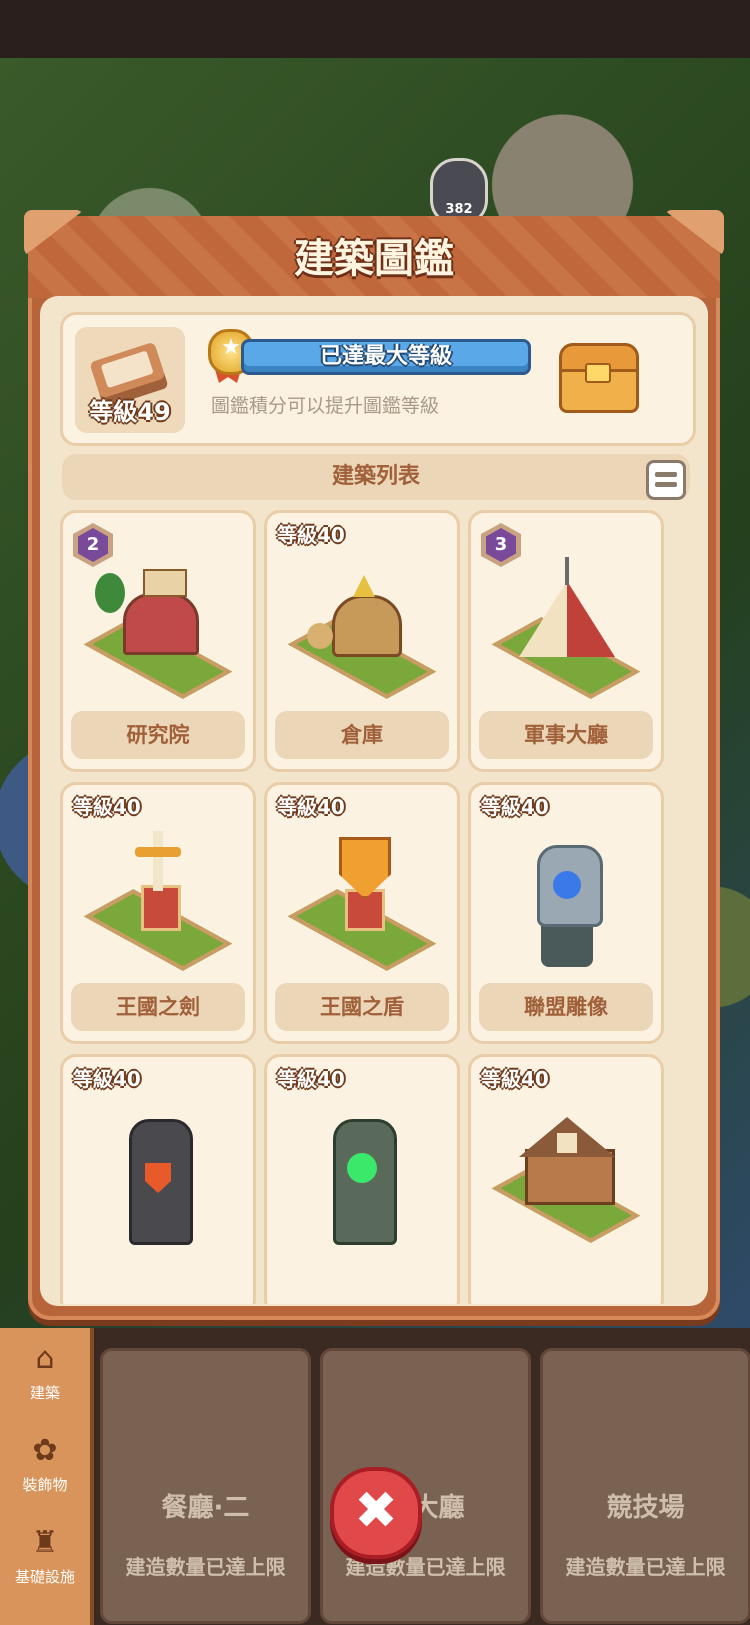 The height and width of the screenshot is (1625, 750). I want to click on building-name: 聯盟雕像, so click(566, 1007).